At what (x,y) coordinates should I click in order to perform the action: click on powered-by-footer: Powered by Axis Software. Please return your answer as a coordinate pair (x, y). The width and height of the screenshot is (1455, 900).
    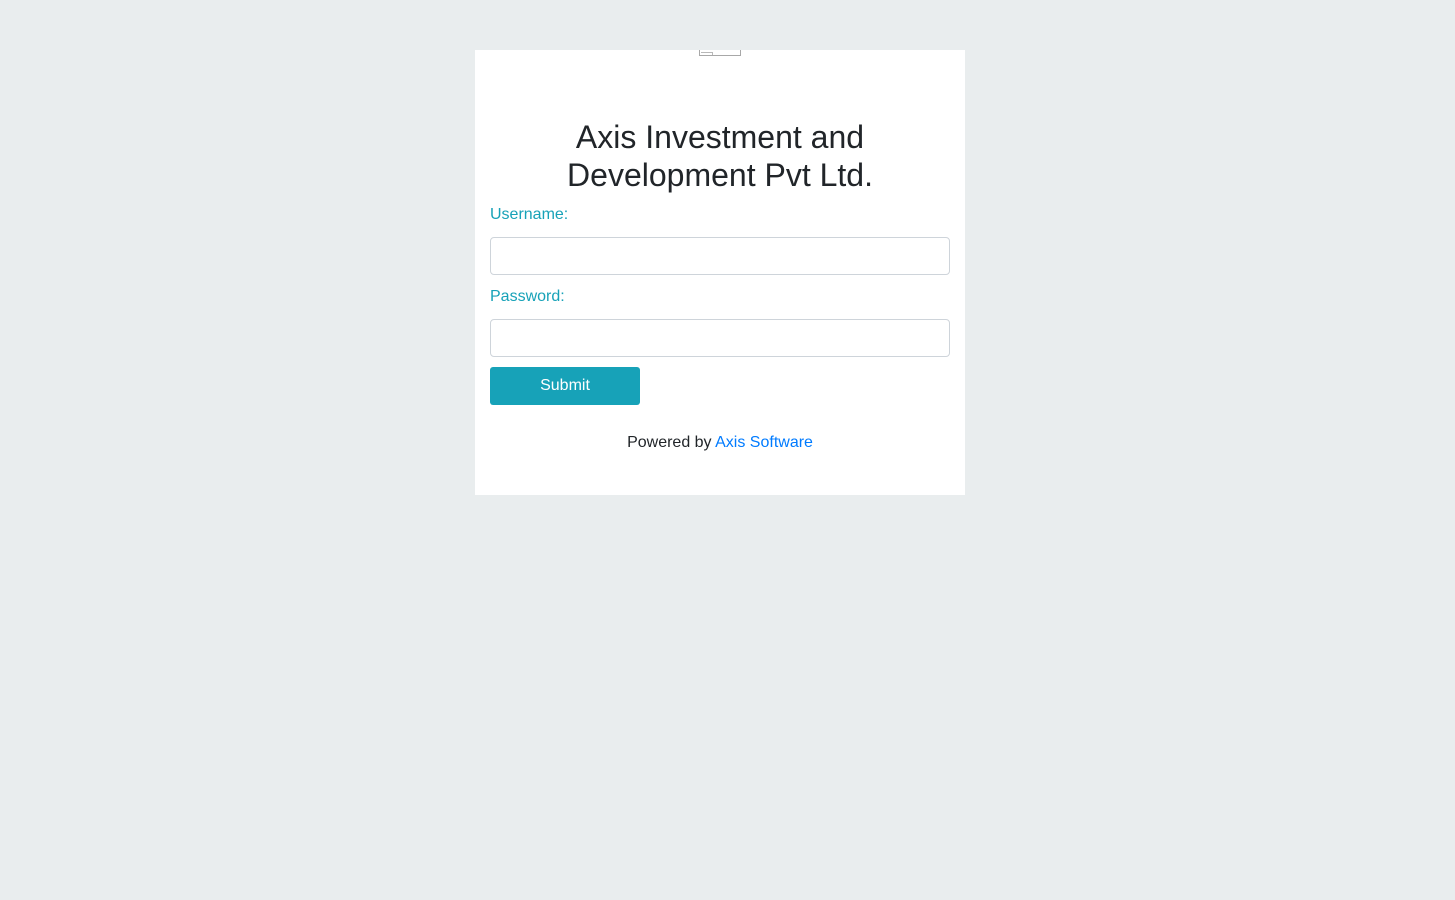
    Looking at the image, I should click on (720, 443).